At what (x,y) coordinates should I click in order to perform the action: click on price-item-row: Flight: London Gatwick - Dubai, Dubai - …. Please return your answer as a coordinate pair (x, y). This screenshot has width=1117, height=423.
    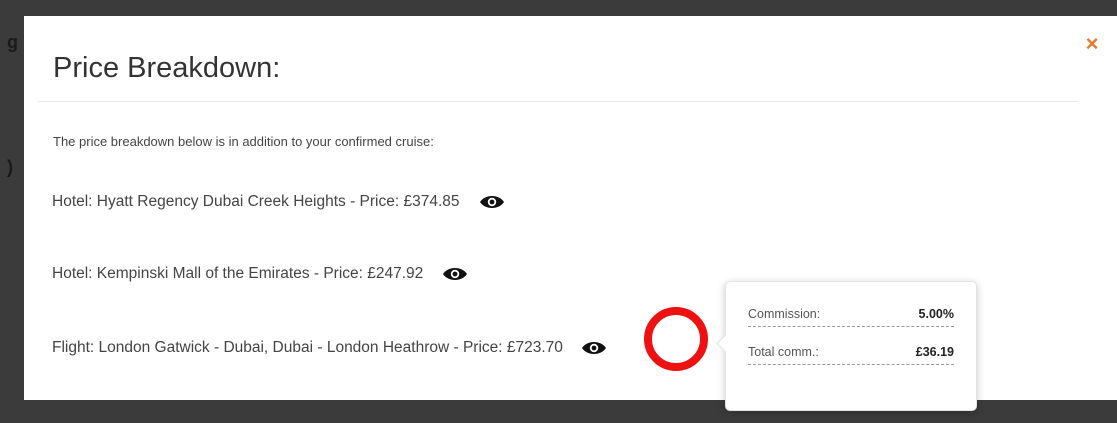
    Looking at the image, I should click on (329, 348).